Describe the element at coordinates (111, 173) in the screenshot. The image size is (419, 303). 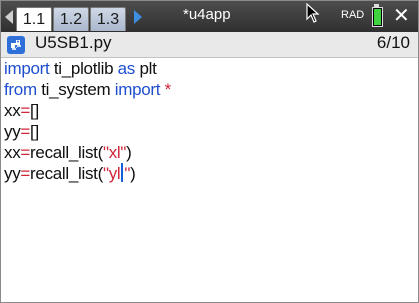
I see `string-literal: "yl` at that location.